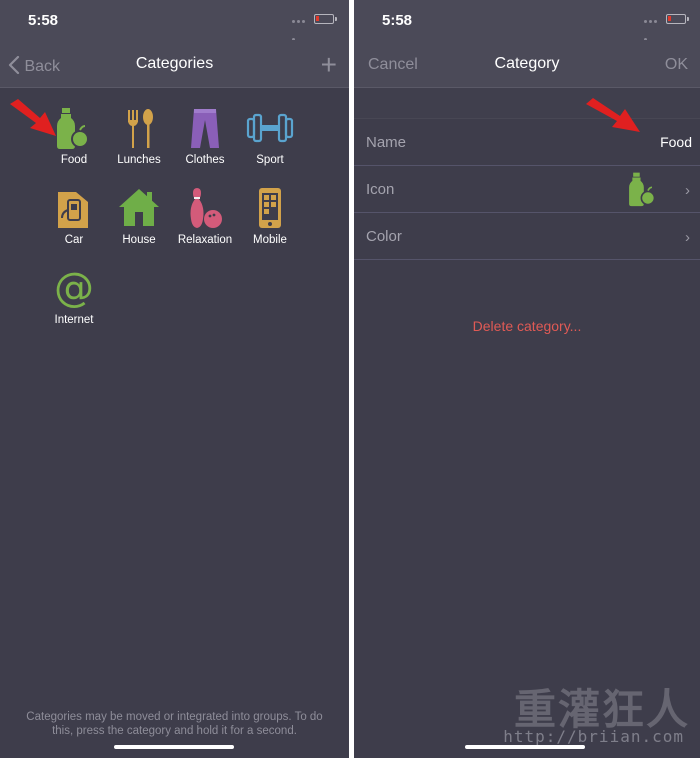 The image size is (700, 758). I want to click on fuel-canister-icon, so click(73, 210).